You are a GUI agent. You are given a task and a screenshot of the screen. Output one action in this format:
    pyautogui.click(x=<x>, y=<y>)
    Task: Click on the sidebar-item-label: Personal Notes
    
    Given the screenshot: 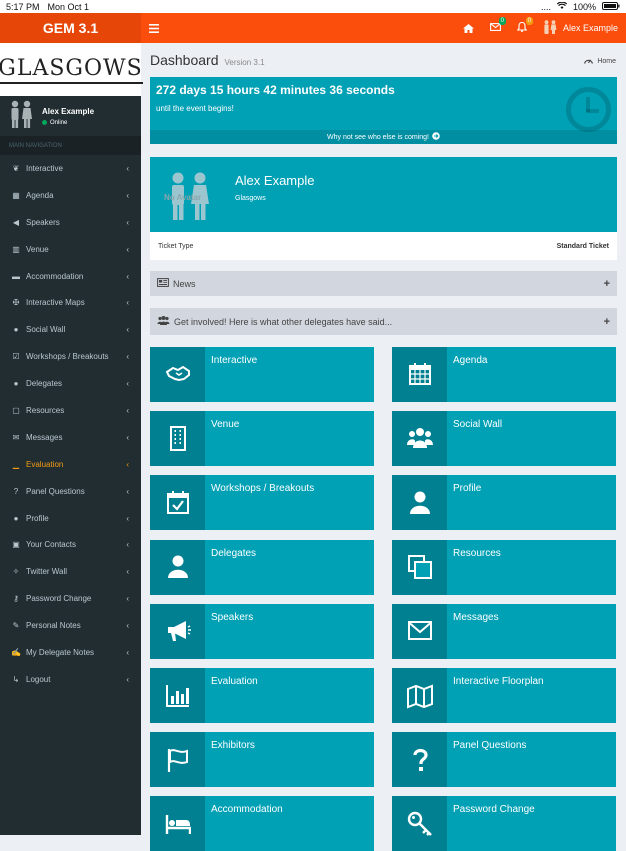 What is the action you would take?
    pyautogui.click(x=53, y=626)
    